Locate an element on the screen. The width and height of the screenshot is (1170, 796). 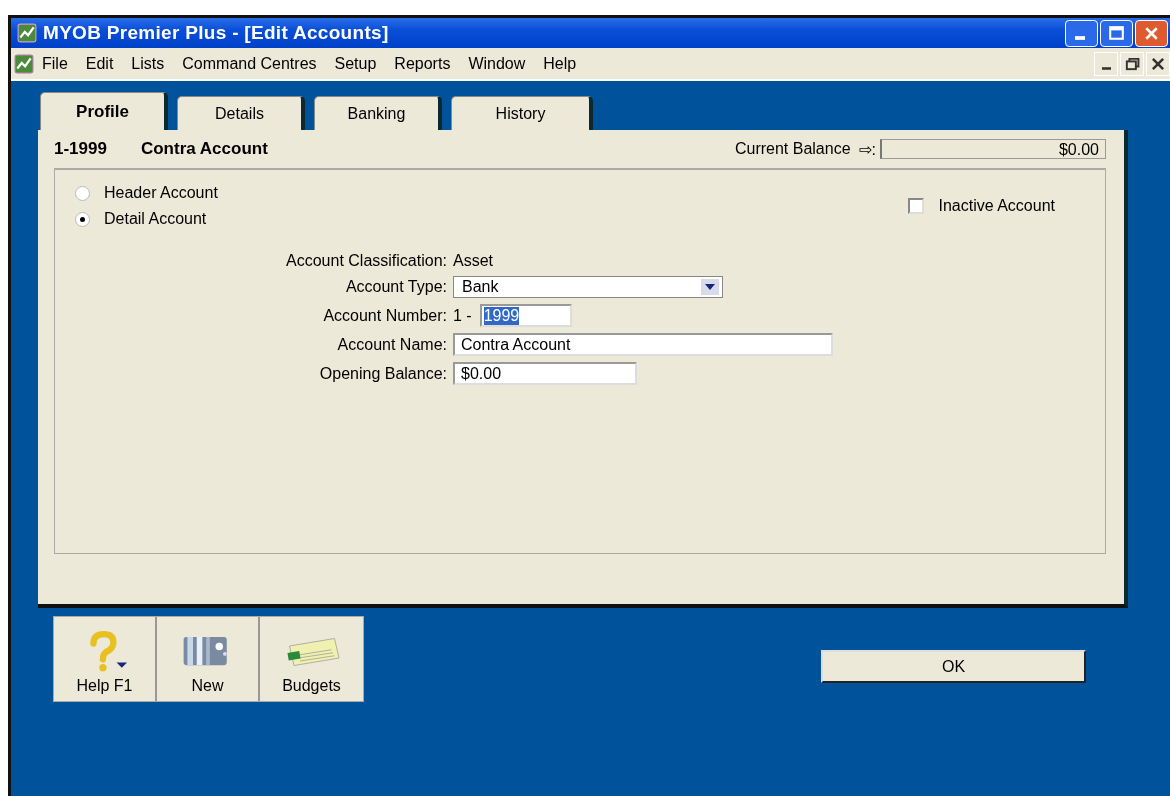
menu-item: Lists is located at coordinates (149, 63).